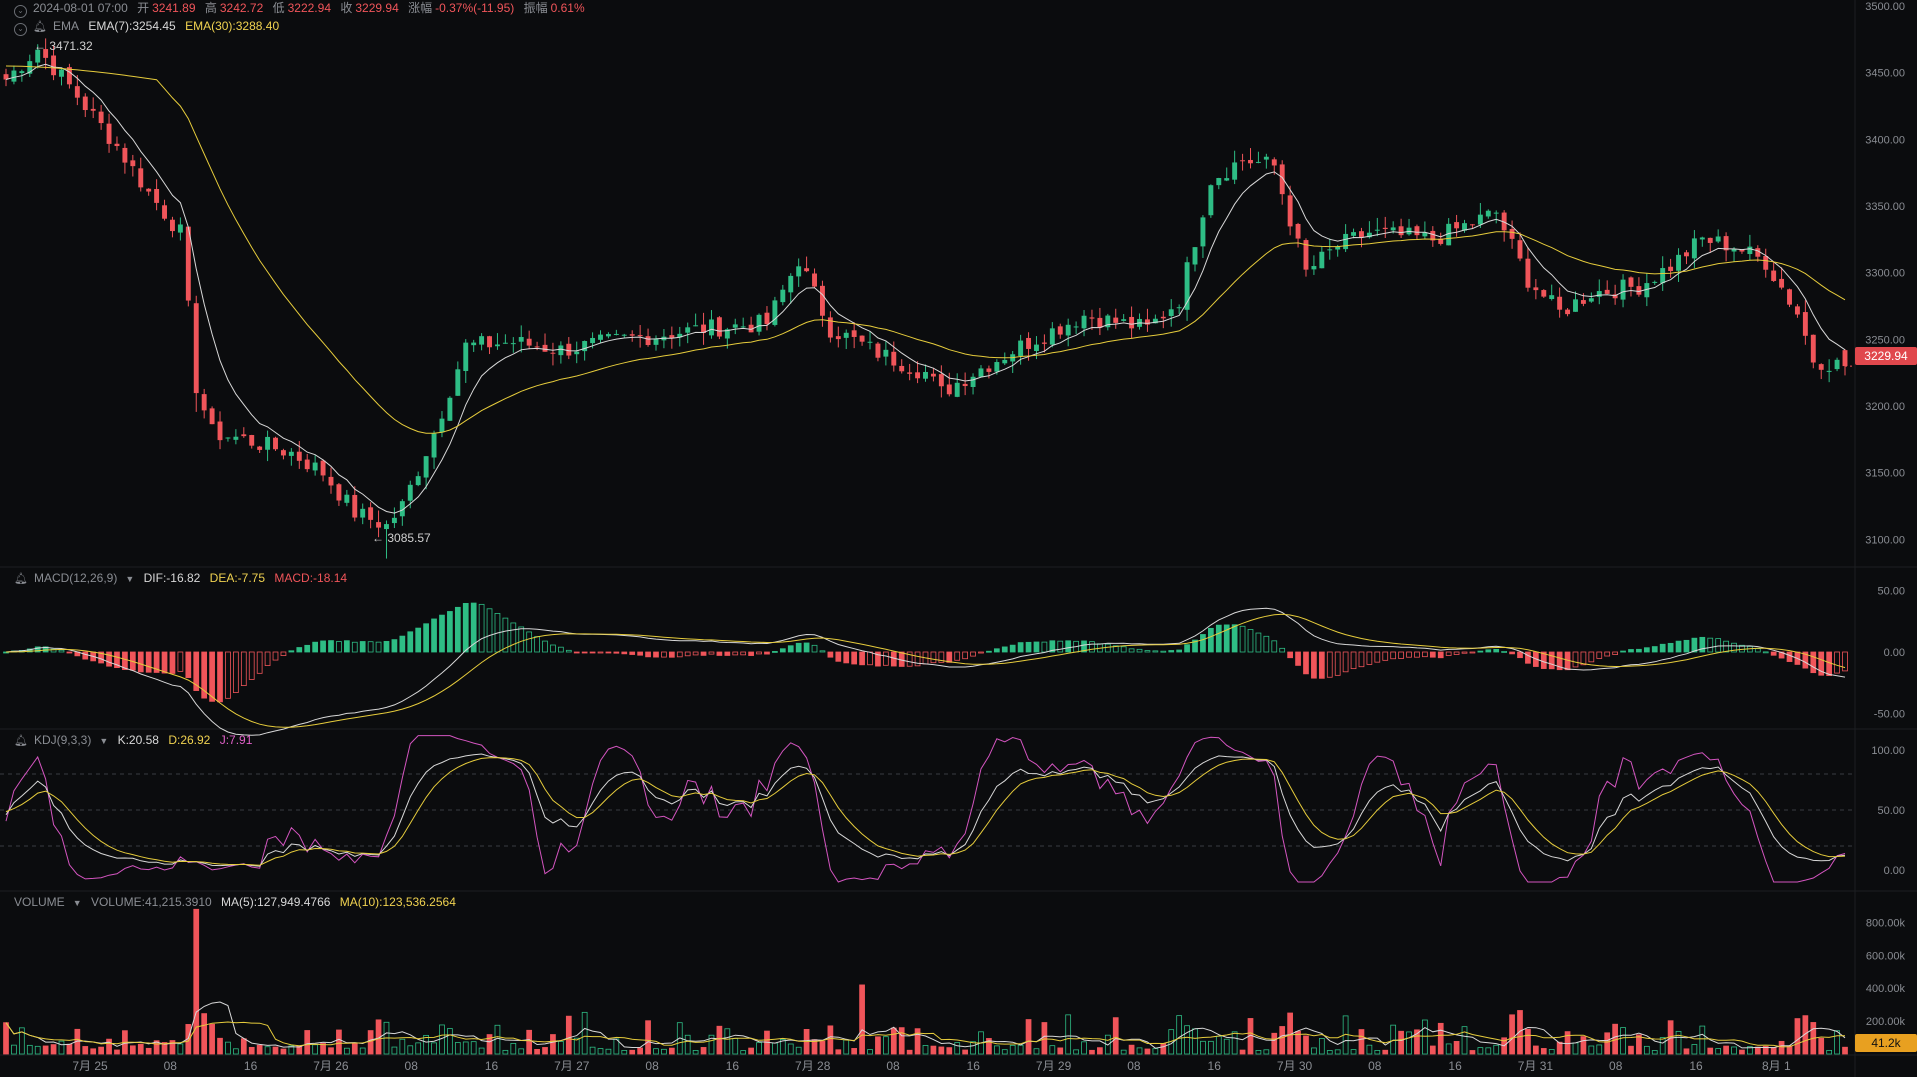  I want to click on volume-value: VOLUME:41,215.3910, so click(151, 902).